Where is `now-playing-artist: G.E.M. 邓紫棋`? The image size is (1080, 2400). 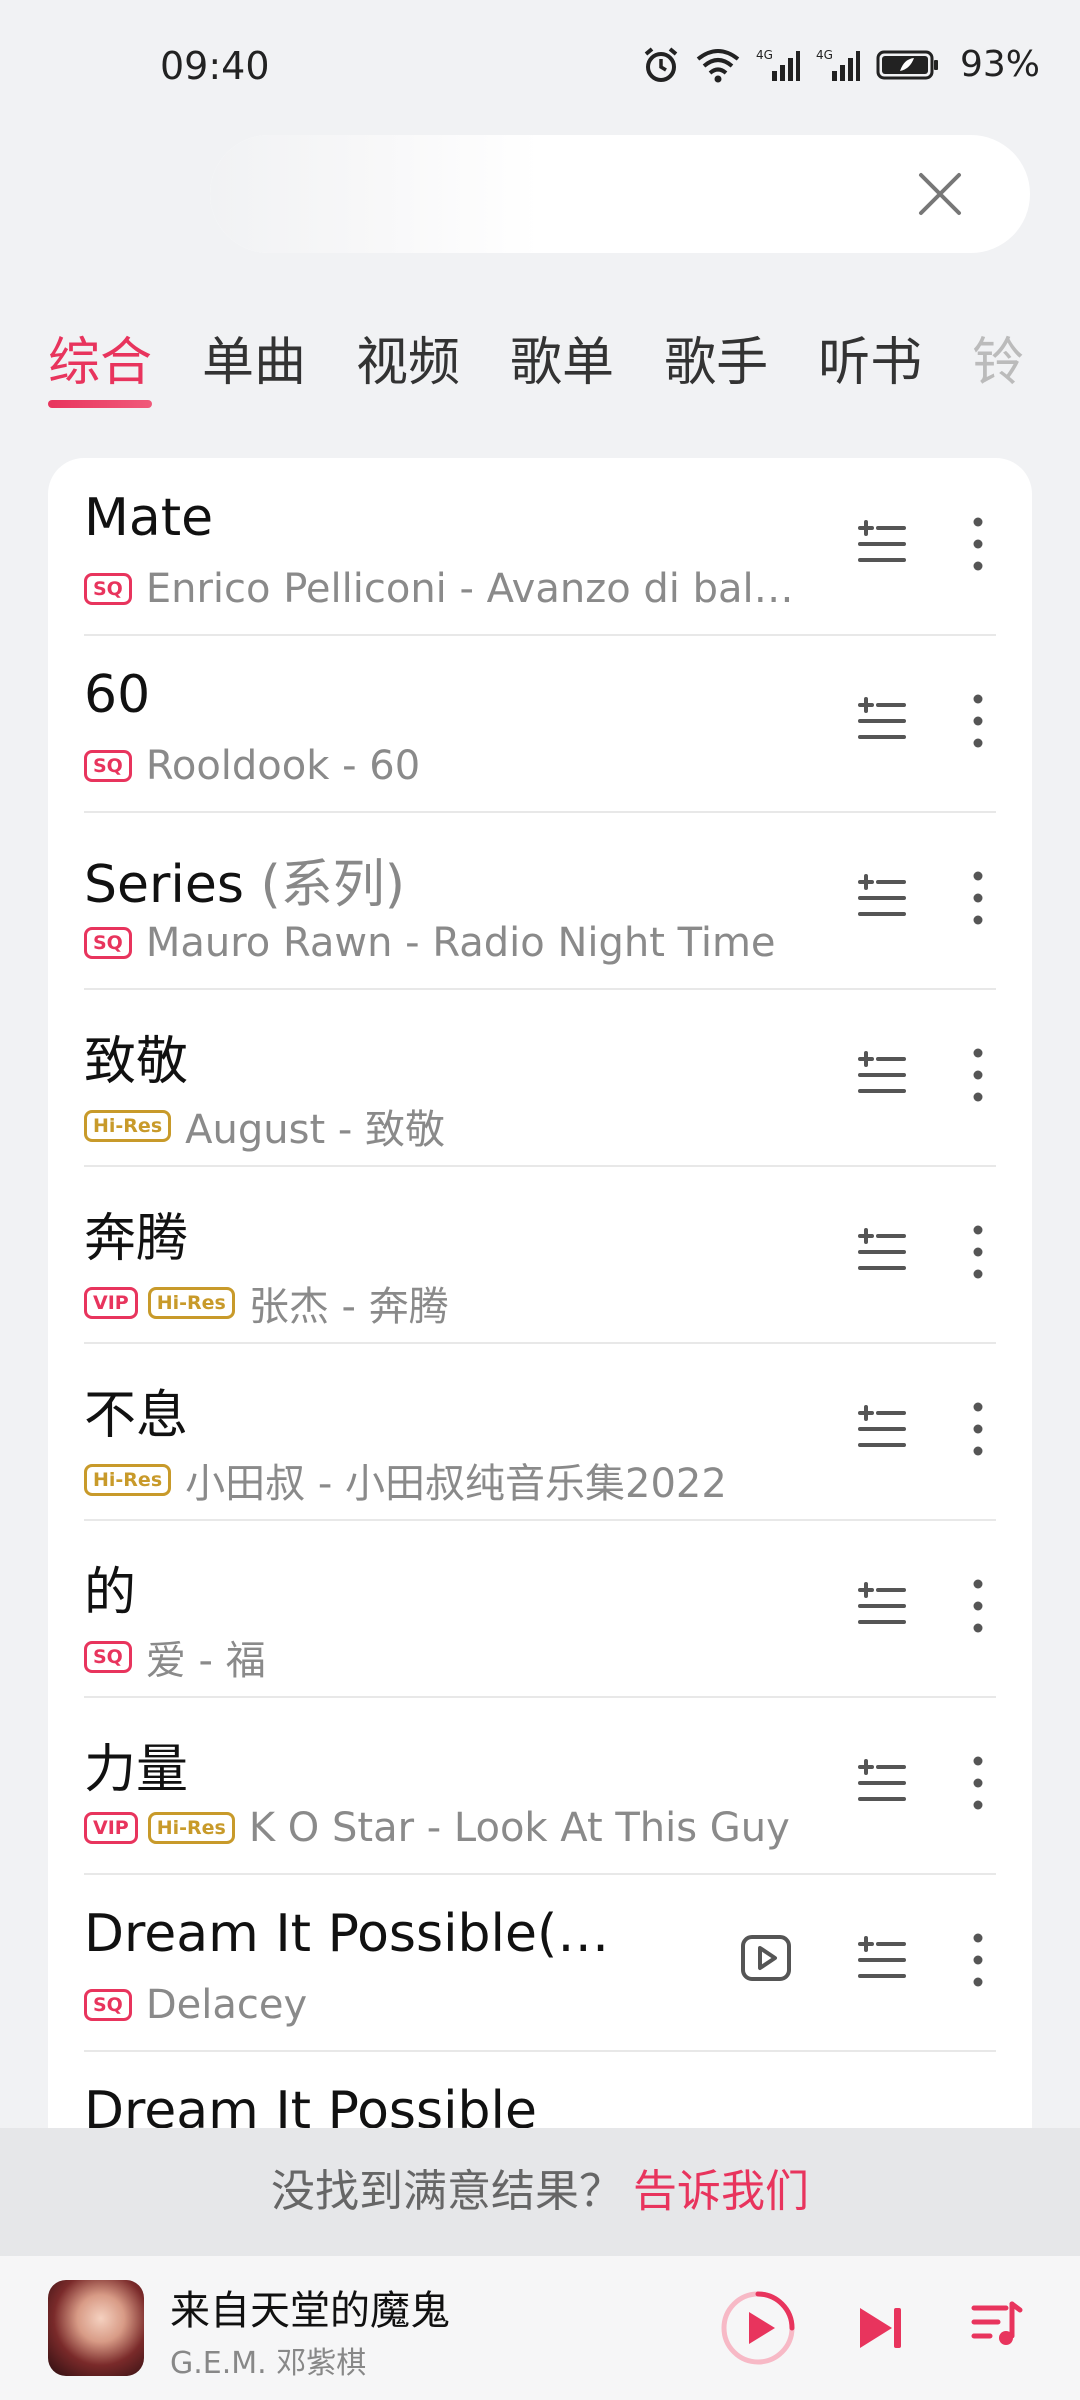
now-playing-artist: G.E.M. 邓紫棋 is located at coordinates (268, 2363).